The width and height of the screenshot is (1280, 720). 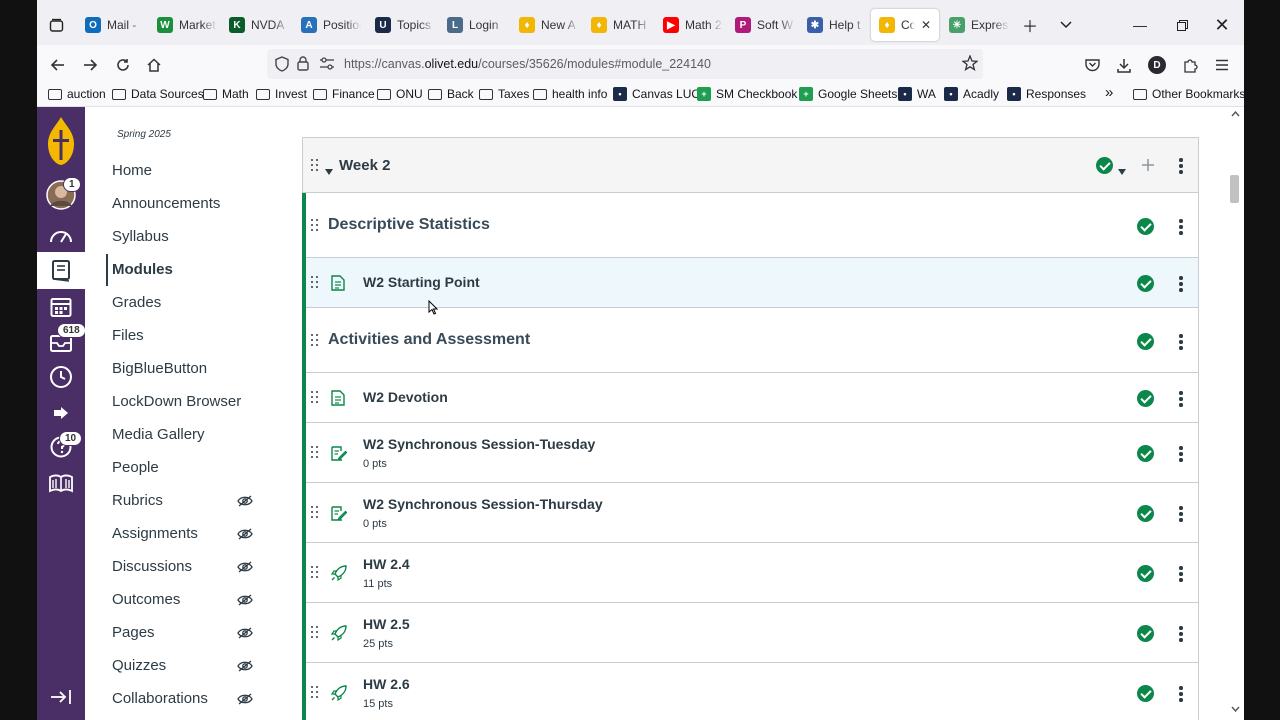 I want to click on canvas-logo-flame-icon, so click(x=61, y=141).